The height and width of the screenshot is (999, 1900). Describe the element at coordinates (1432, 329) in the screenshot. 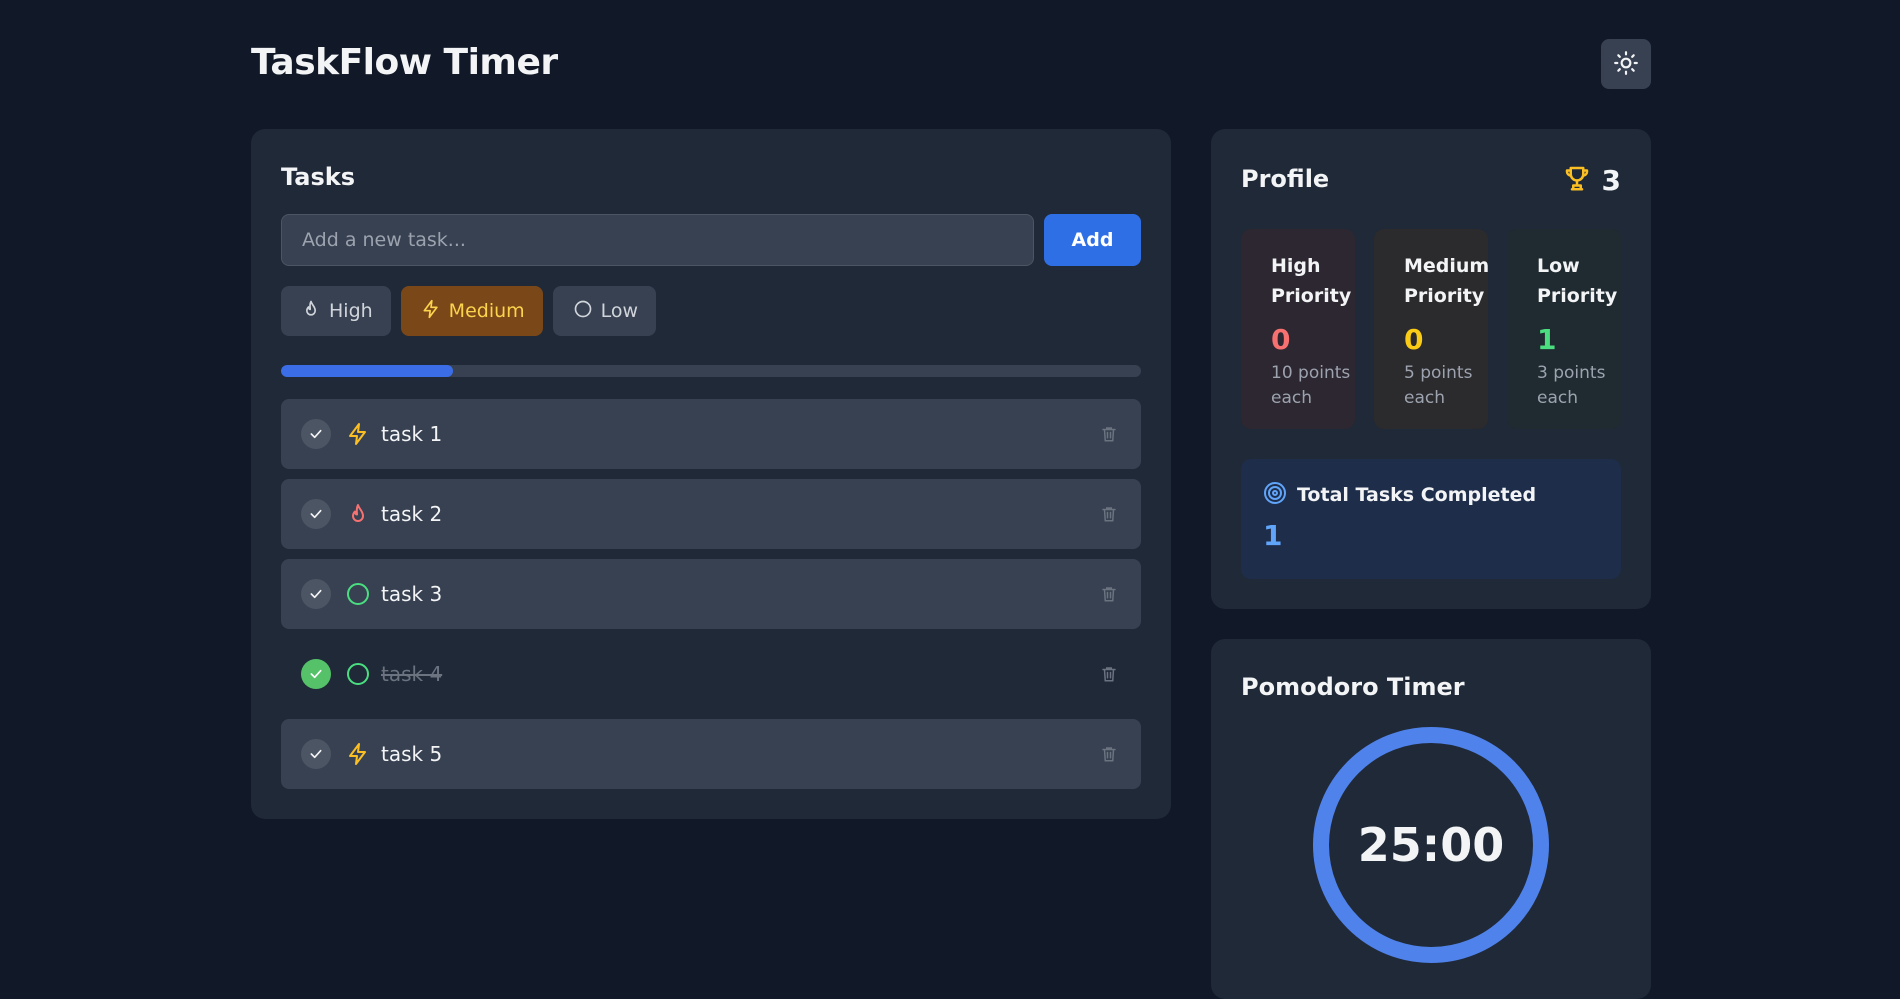

I see `medium-priority-stat: Medium Priority 0 5 points each` at that location.